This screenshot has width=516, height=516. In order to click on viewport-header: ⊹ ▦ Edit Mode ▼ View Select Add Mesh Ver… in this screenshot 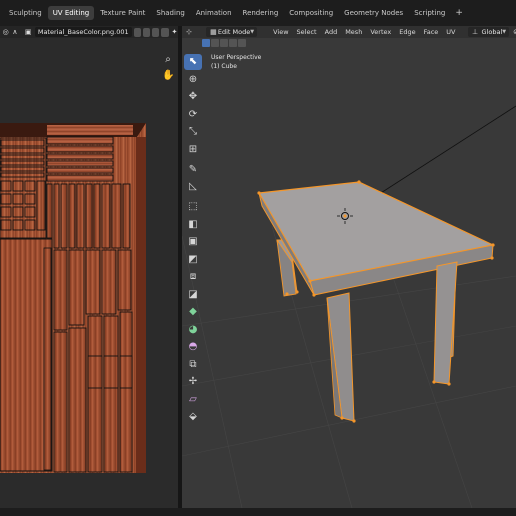, I will do `click(349, 32)`.